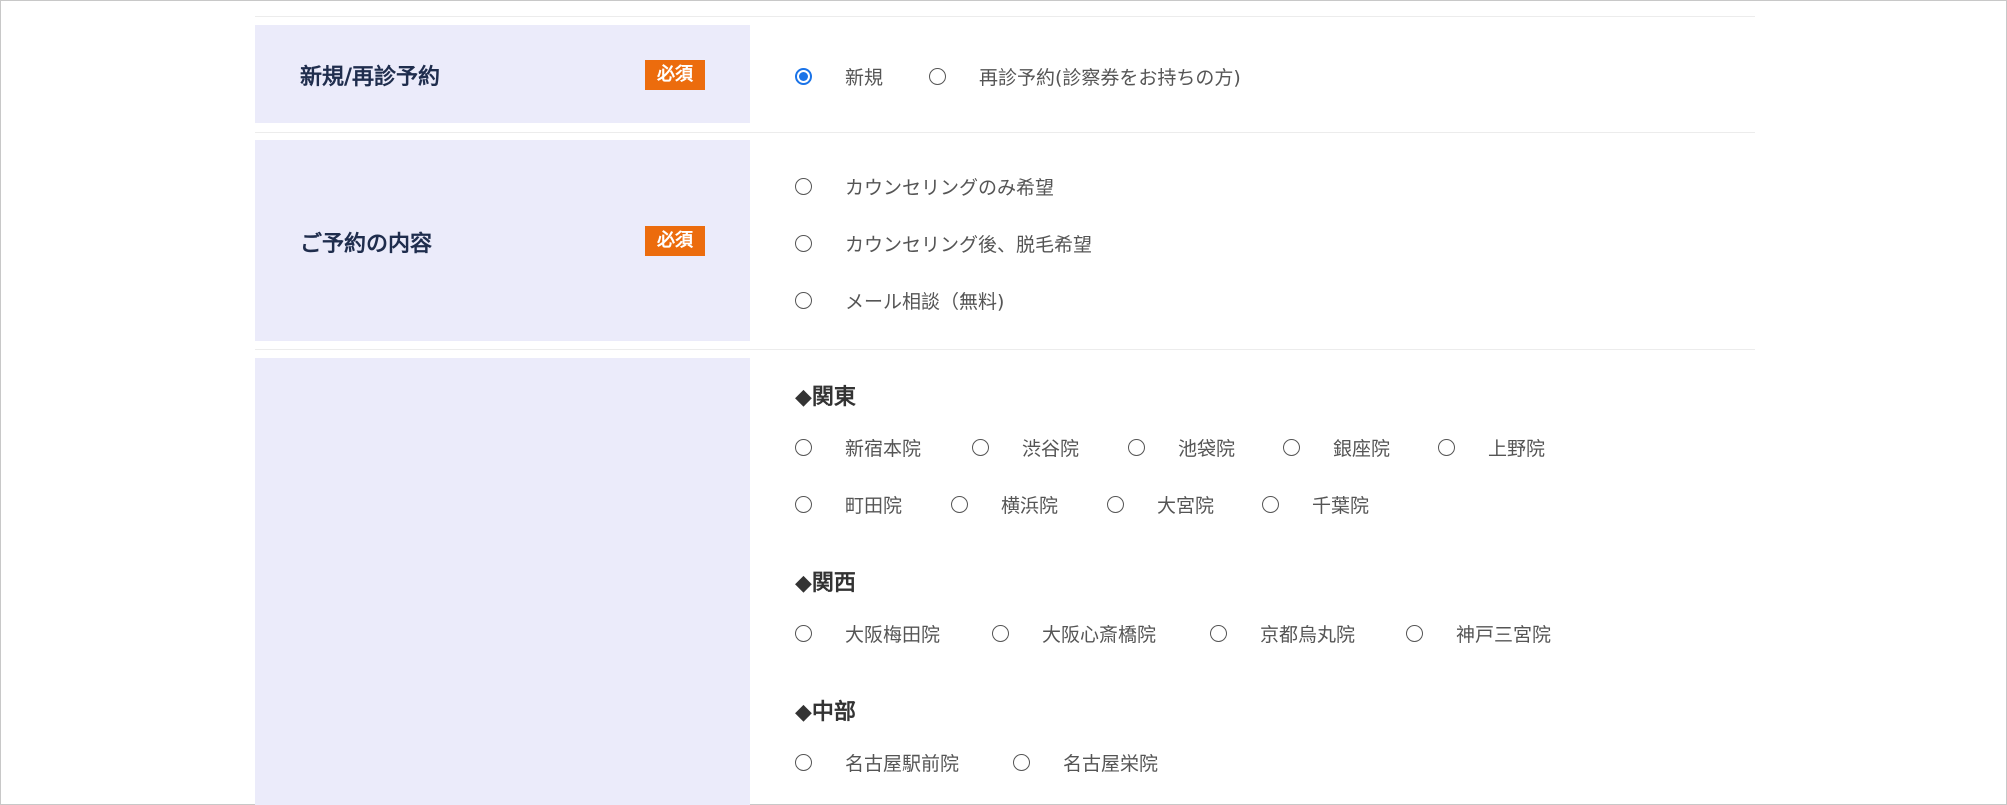 This screenshot has width=2007, height=805. I want to click on clinic-option: 池袋院, so click(1181, 447).